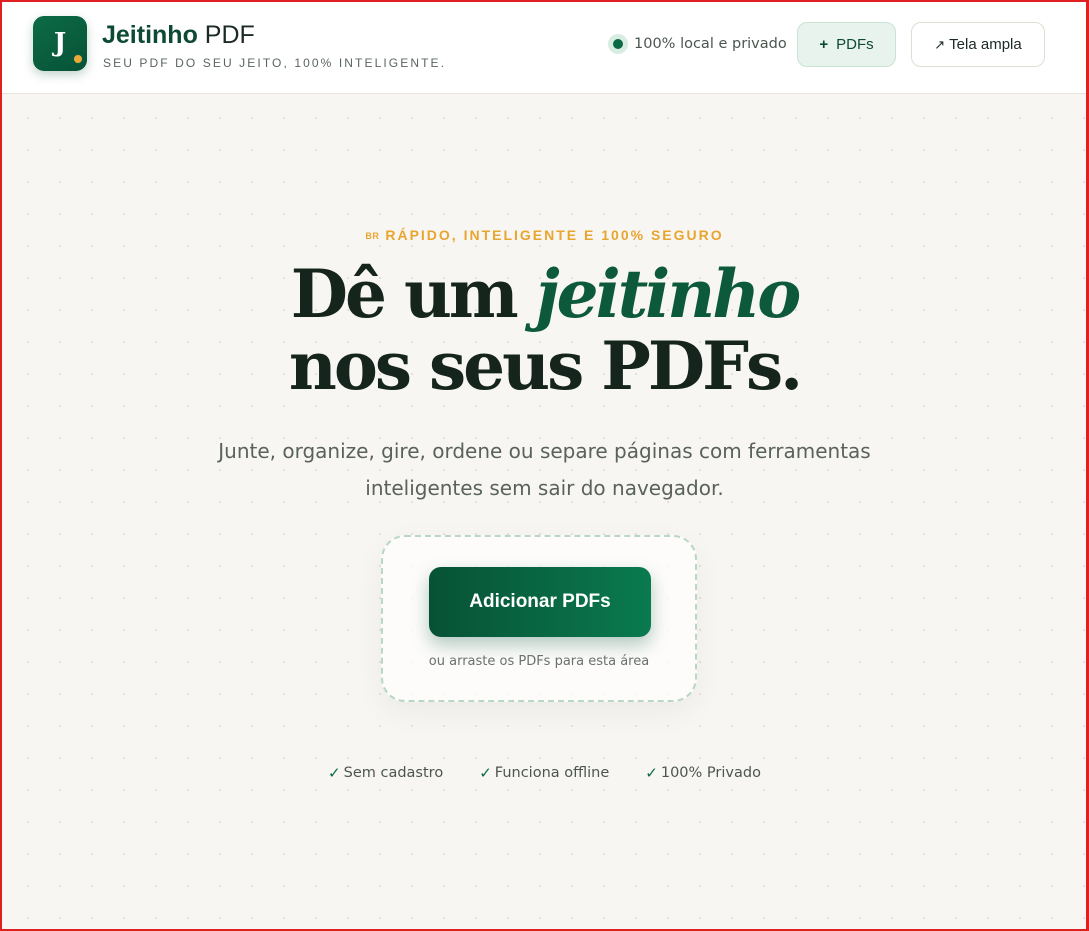 The height and width of the screenshot is (931, 1089). What do you see at coordinates (710, 773) in the screenshot?
I see `feature-label: 100% Privado` at bounding box center [710, 773].